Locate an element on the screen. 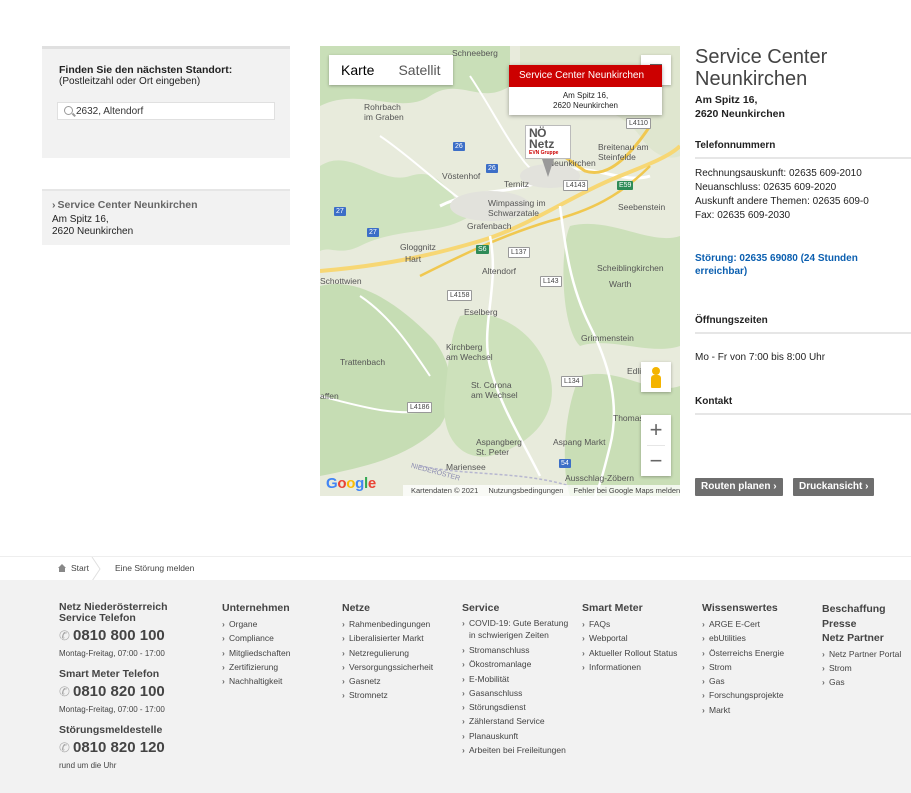 The image size is (911, 793). breadcrumb: Start Eine Störung melden is located at coordinates (455, 568).